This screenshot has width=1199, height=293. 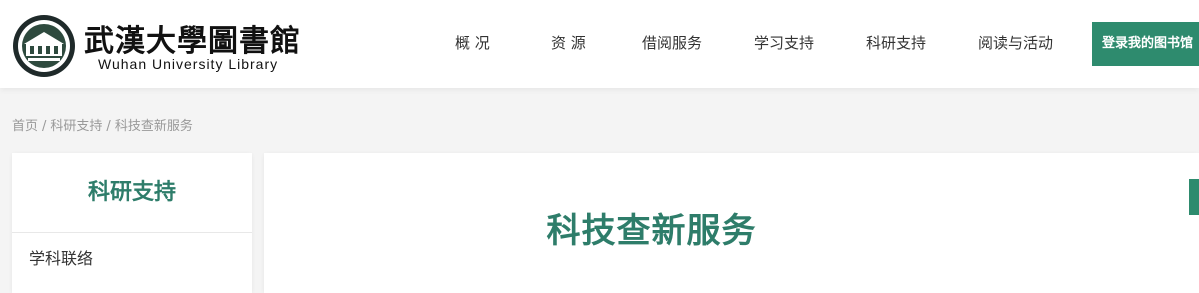 What do you see at coordinates (896, 42) in the screenshot?
I see `nav-item-research-support: 科研支持` at bounding box center [896, 42].